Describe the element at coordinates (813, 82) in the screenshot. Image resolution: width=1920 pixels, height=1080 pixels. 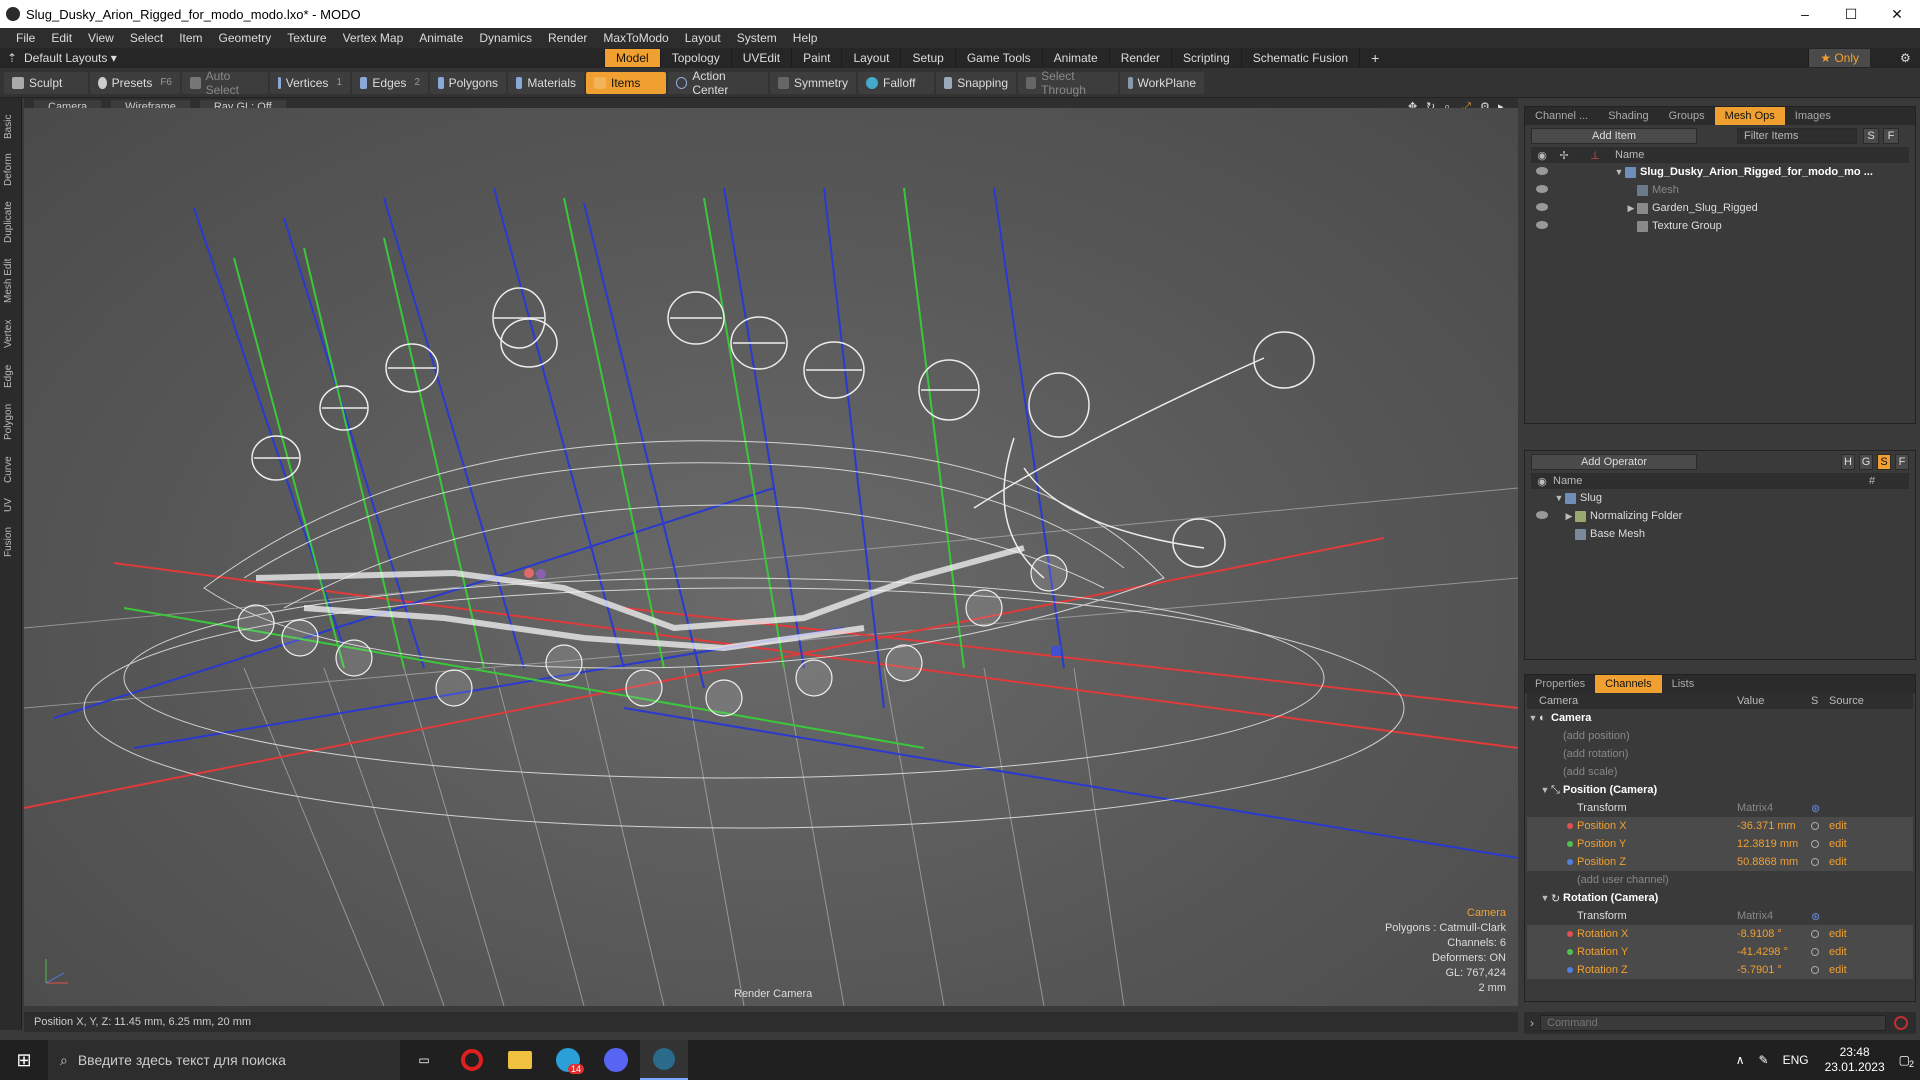
I see `symmetry-button: Symmetry` at that location.